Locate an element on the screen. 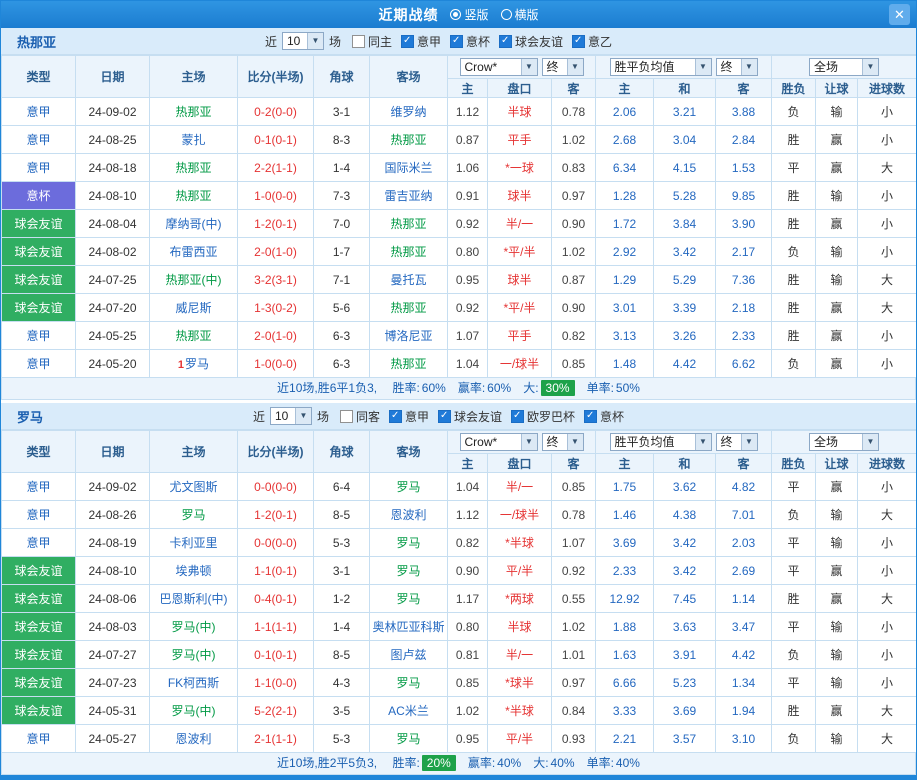 The width and height of the screenshot is (917, 780). result: 平 is located at coordinates (793, 167).